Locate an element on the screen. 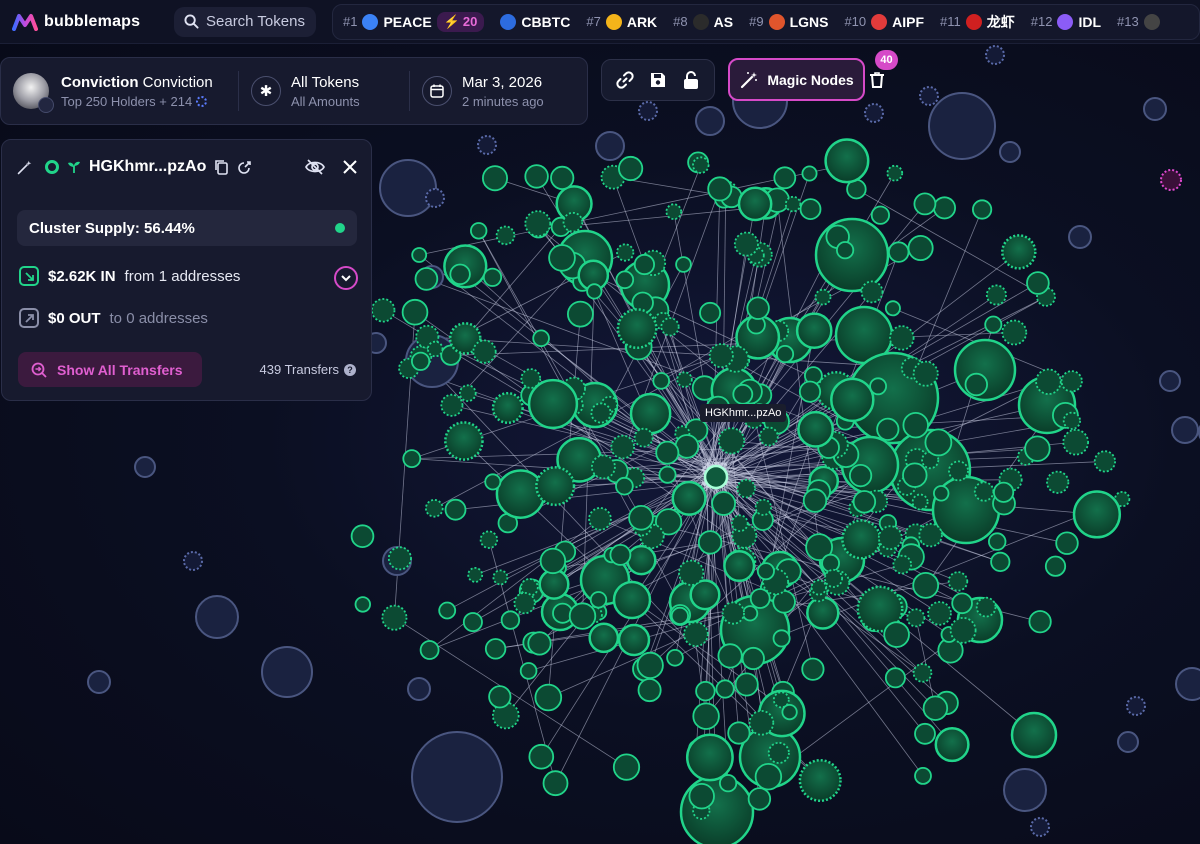 This screenshot has width=1200, height=844. external-link-icon is located at coordinates (244, 167).